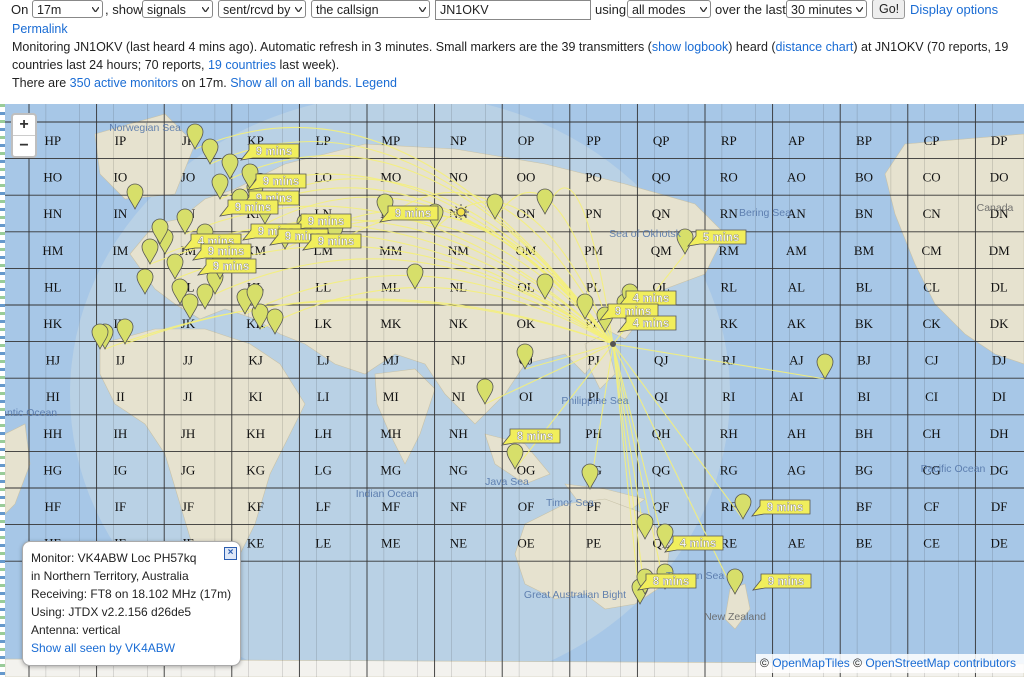 The width and height of the screenshot is (1024, 677). What do you see at coordinates (390, 433) in the screenshot?
I see `grid-square-label: MH` at bounding box center [390, 433].